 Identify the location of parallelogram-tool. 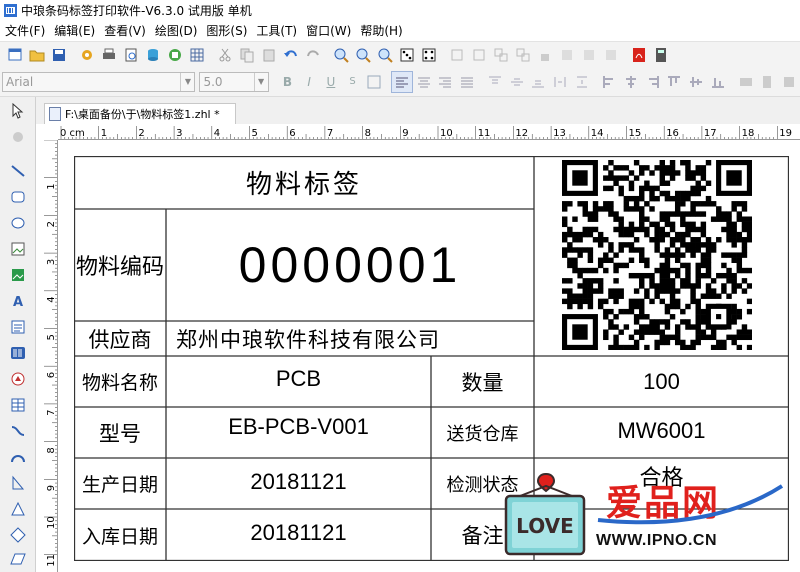
(18, 559).